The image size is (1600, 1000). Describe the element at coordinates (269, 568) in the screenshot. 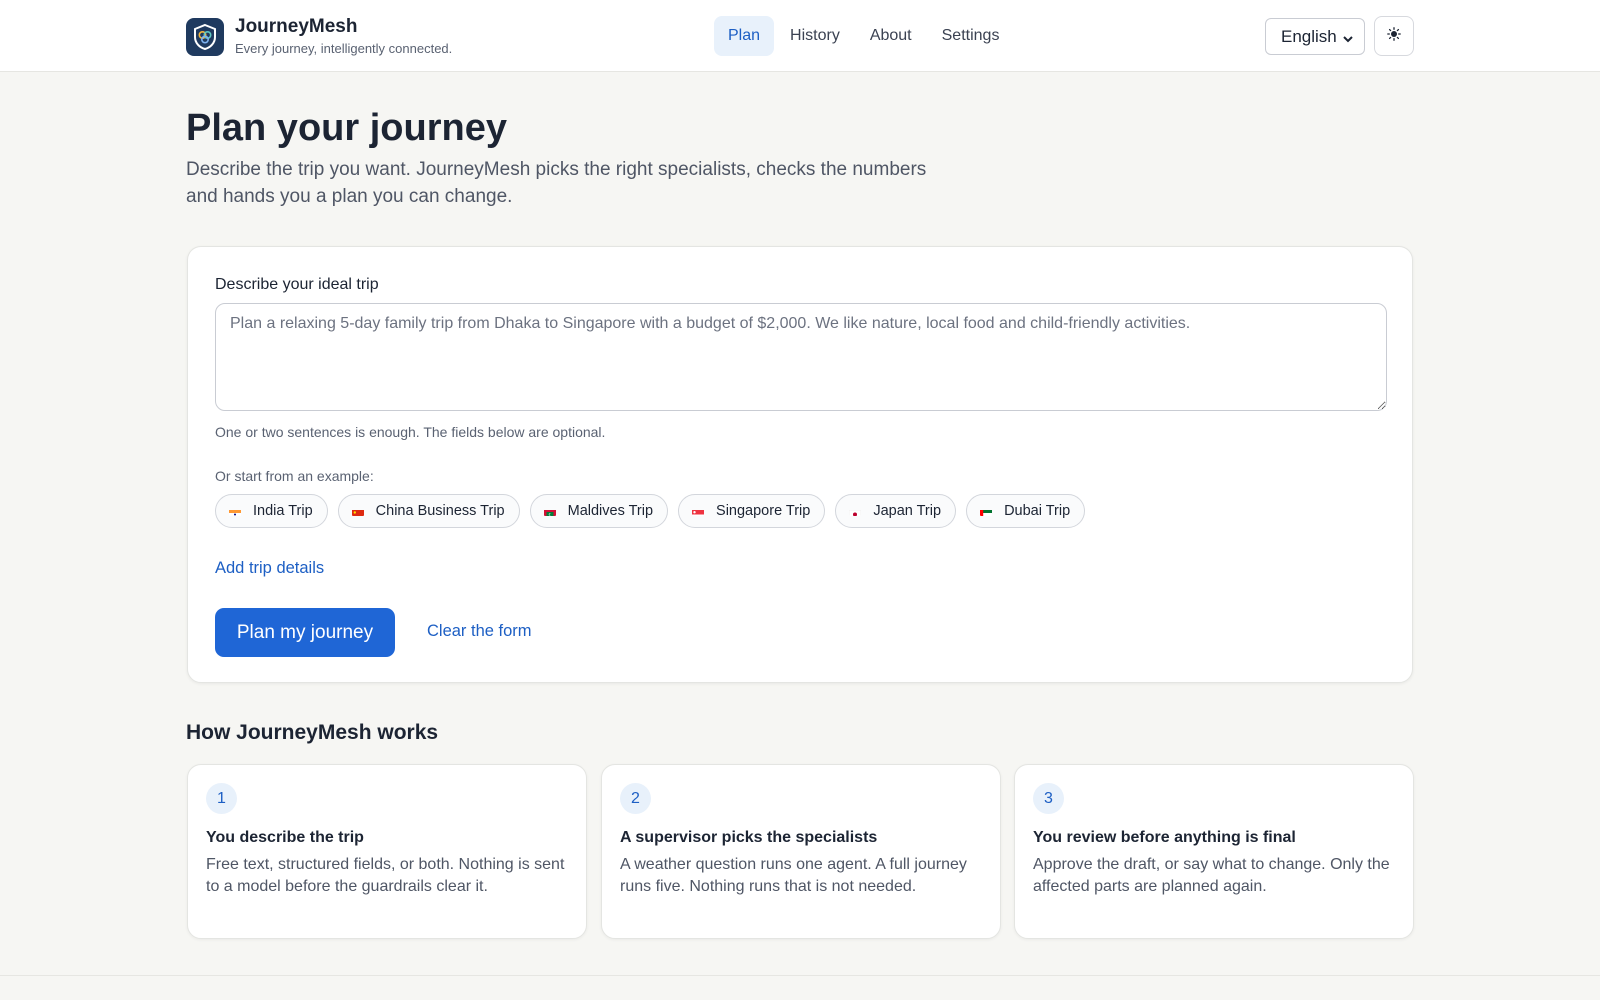

I see `add-trip-details-link: Add trip details` at that location.